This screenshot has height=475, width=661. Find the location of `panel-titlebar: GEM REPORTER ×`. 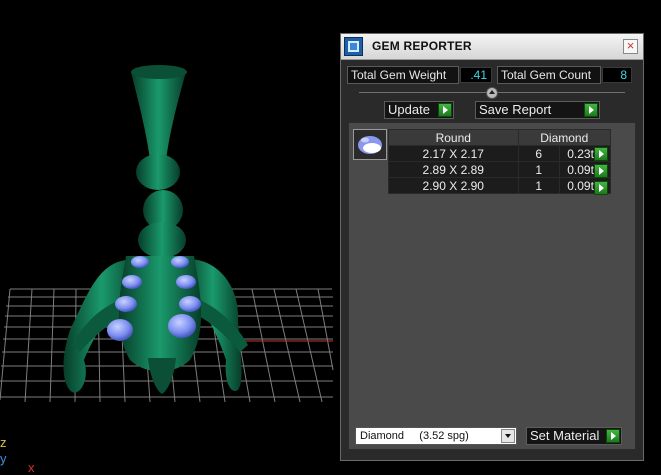

panel-titlebar: GEM REPORTER × is located at coordinates (492, 47).